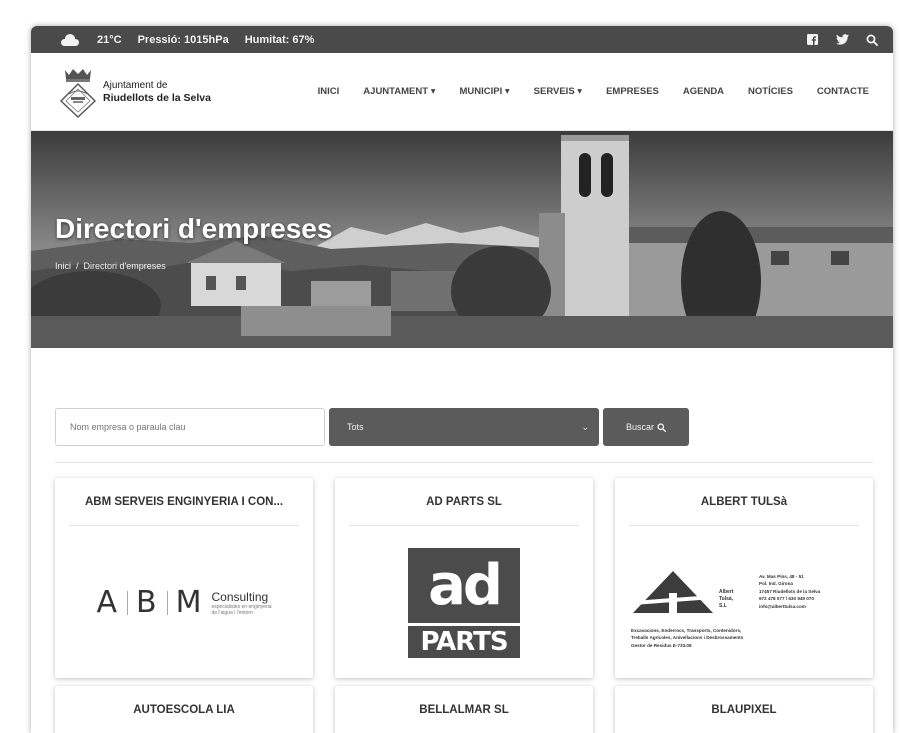 Image resolution: width=901 pixels, height=733 pixels. I want to click on logo-line-2: Riudellots de la Selva, so click(157, 97).